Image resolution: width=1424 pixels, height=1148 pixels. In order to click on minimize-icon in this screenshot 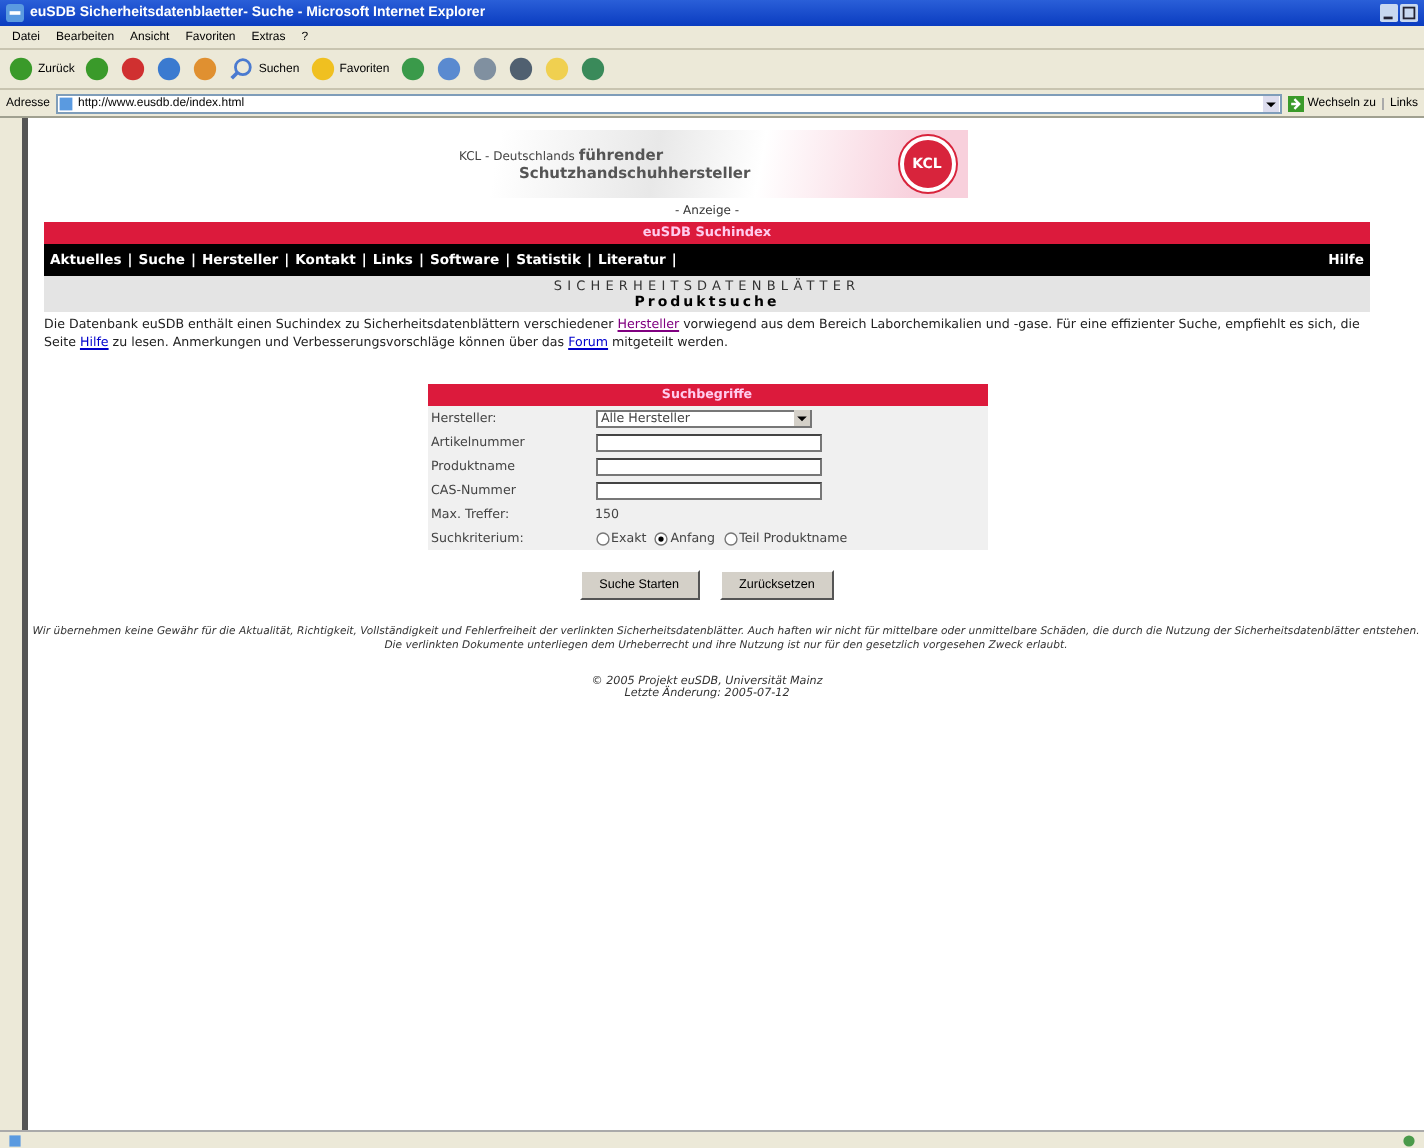, I will do `click(1389, 13)`.